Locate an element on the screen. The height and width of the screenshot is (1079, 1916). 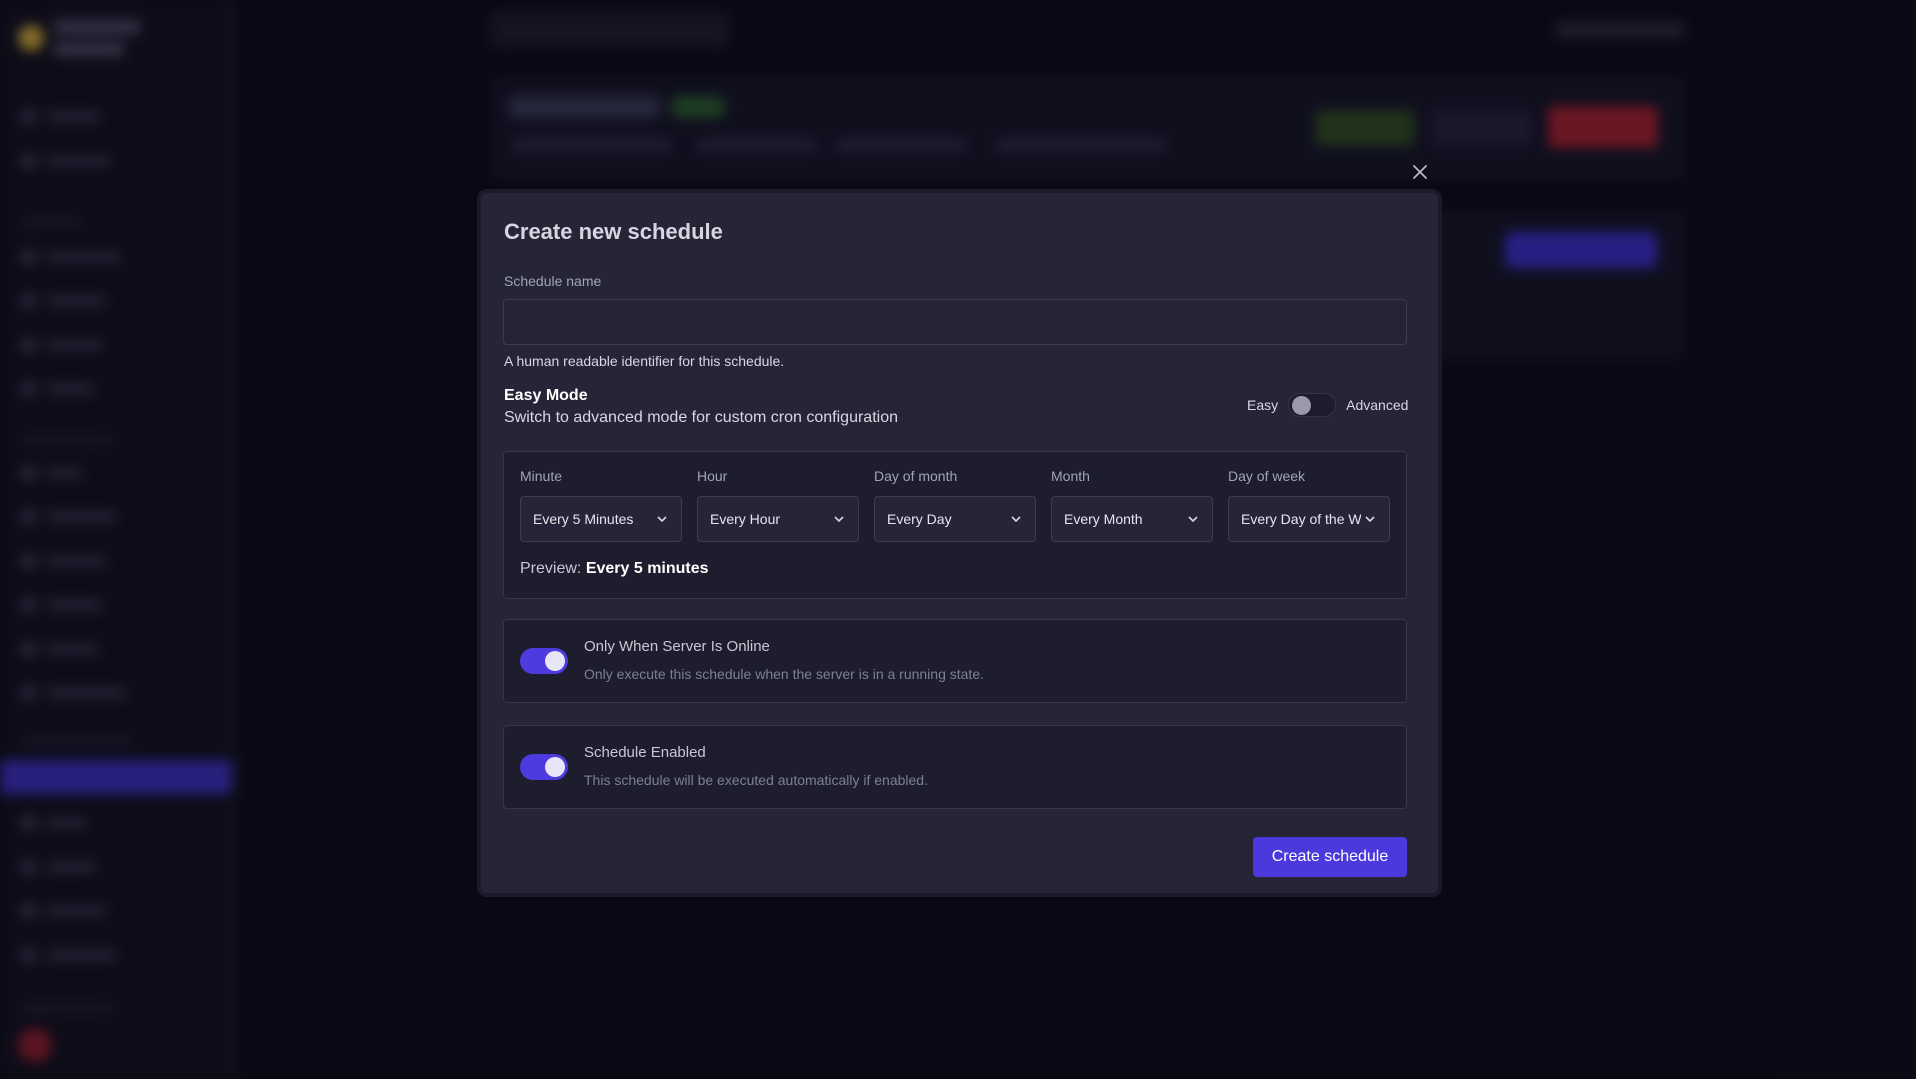
cron-label: Month is located at coordinates (1070, 476).